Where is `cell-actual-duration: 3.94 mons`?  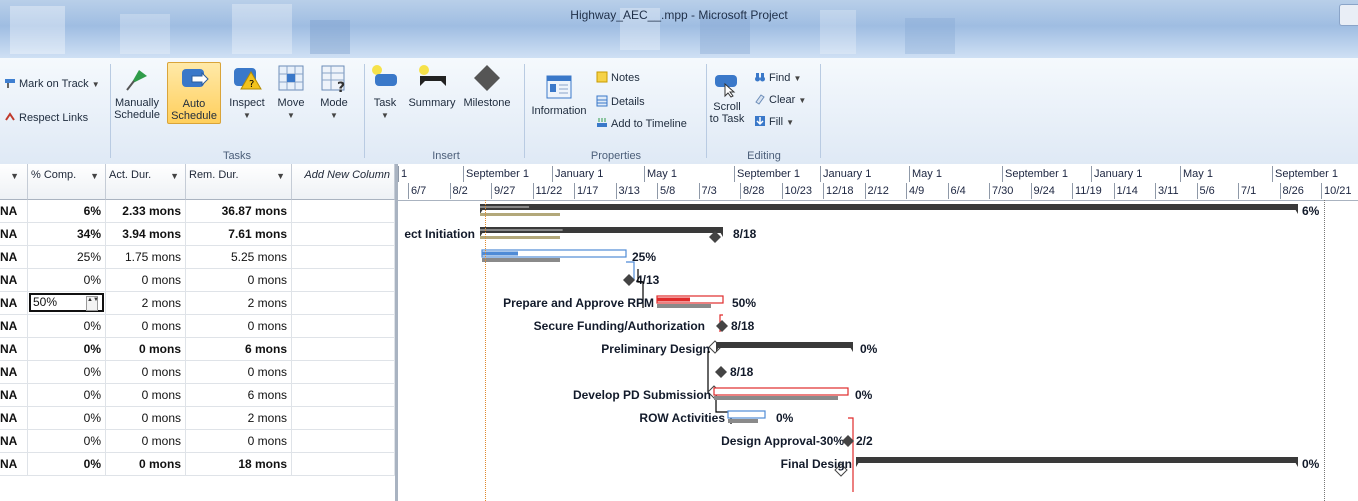
cell-actual-duration: 3.94 mons is located at coordinates (146, 234).